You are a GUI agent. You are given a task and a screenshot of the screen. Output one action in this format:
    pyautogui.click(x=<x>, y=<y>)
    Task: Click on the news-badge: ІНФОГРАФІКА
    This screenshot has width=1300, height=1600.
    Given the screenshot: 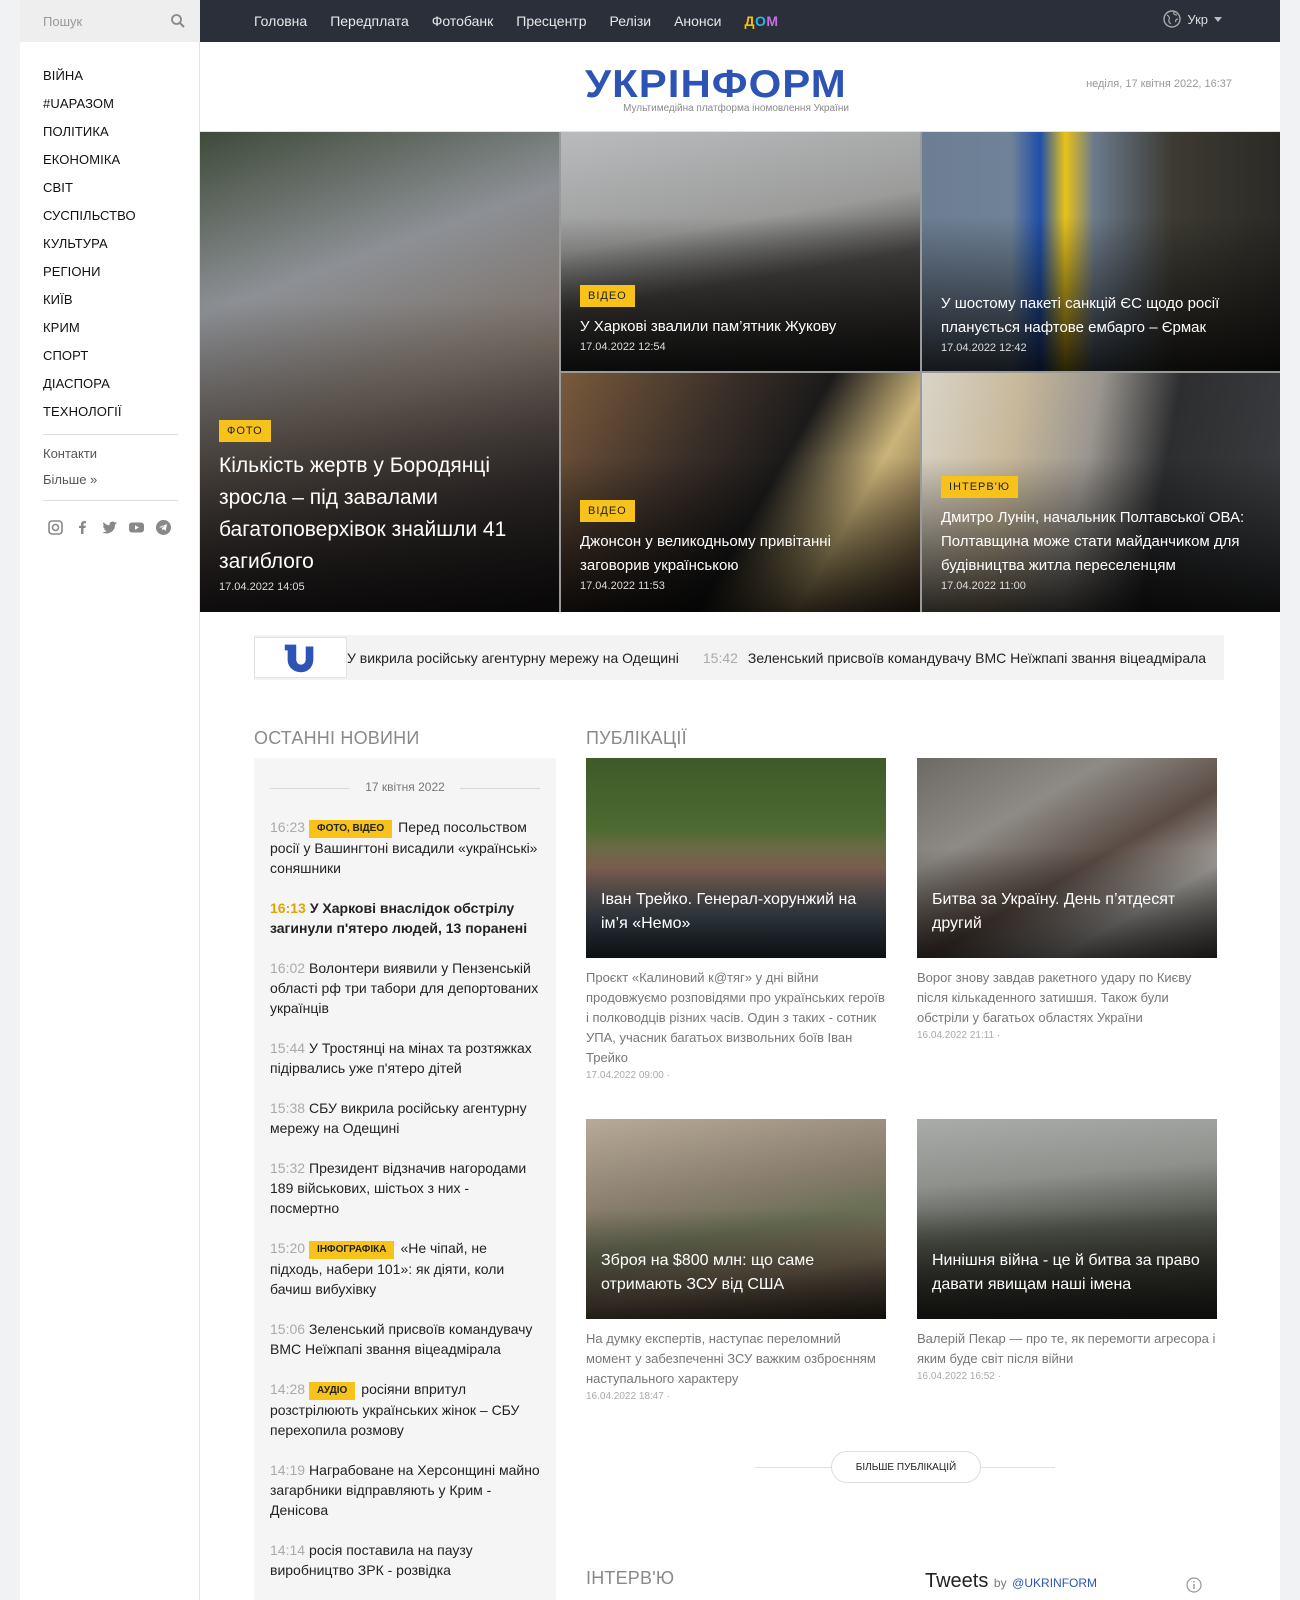 What is the action you would take?
    pyautogui.click(x=352, y=1250)
    